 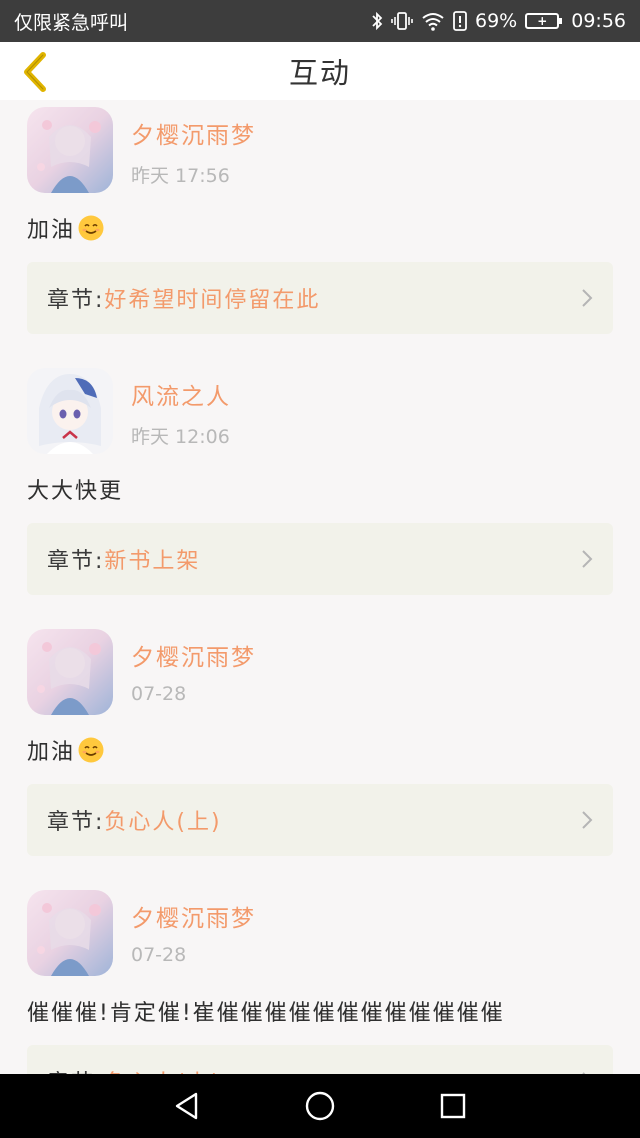 I want to click on chapter-title: 新书上架, so click(x=152, y=561).